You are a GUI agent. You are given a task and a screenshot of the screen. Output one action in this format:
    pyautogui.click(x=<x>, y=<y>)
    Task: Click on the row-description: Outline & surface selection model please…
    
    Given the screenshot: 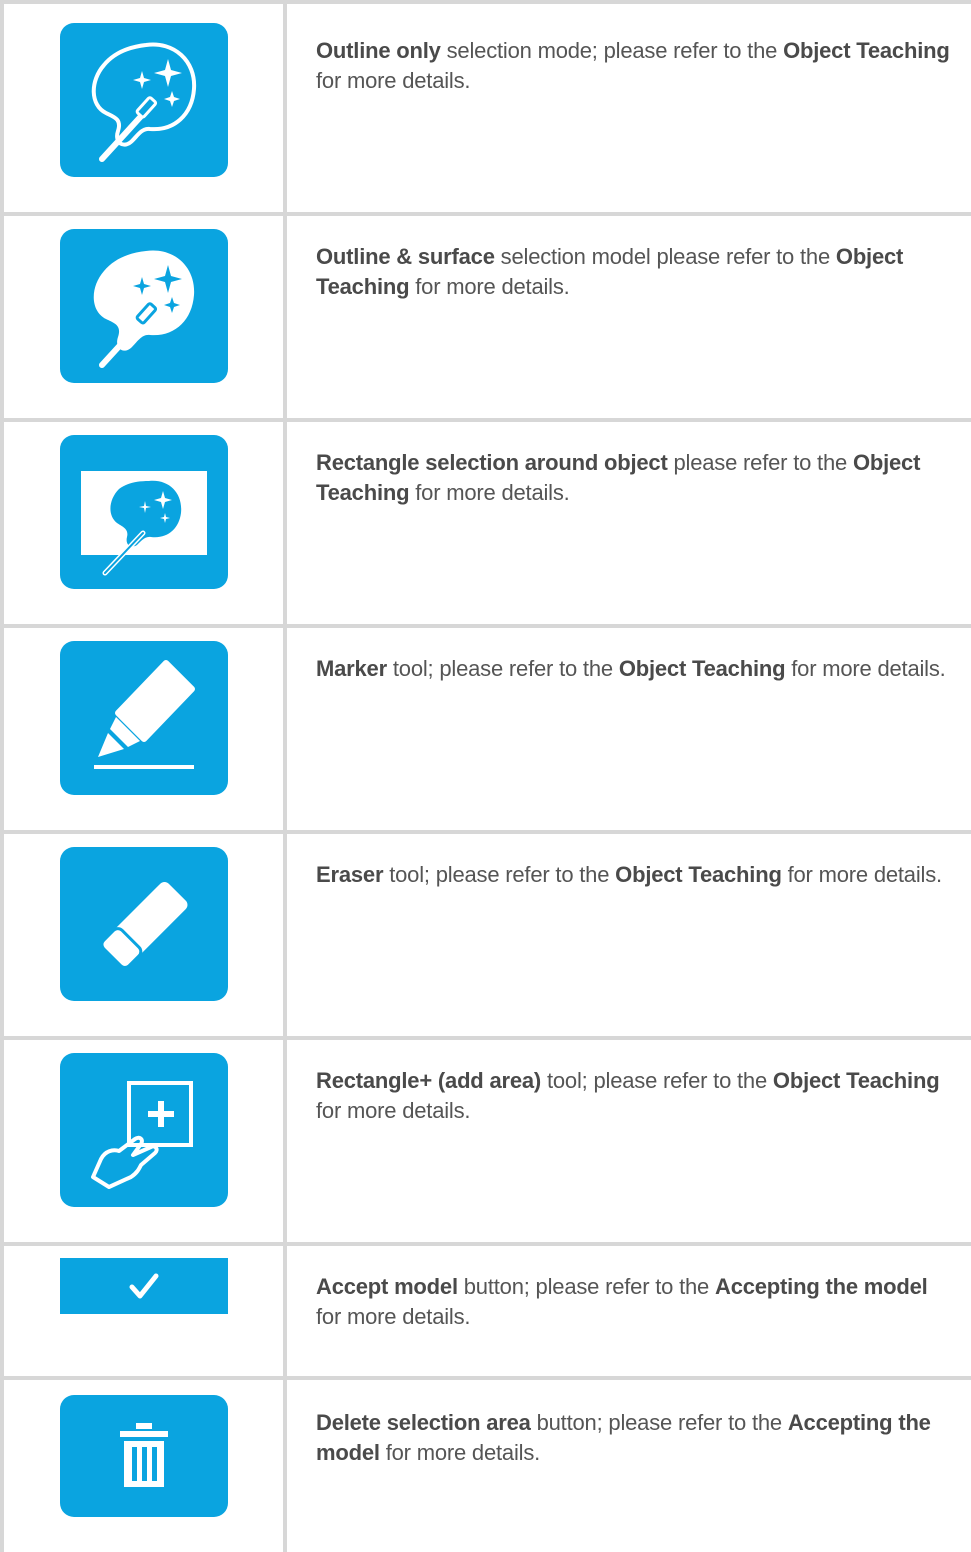 What is the action you would take?
    pyautogui.click(x=634, y=272)
    